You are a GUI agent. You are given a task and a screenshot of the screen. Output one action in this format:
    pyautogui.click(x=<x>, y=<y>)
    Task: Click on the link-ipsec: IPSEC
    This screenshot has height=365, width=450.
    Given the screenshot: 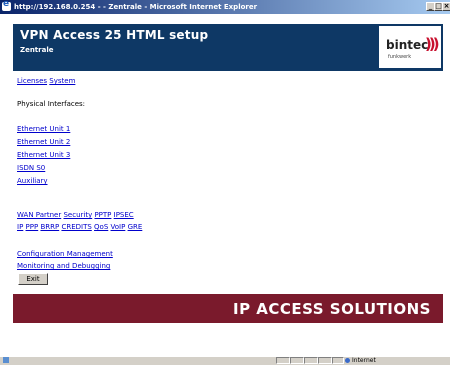 What is the action you would take?
    pyautogui.click(x=124, y=215)
    